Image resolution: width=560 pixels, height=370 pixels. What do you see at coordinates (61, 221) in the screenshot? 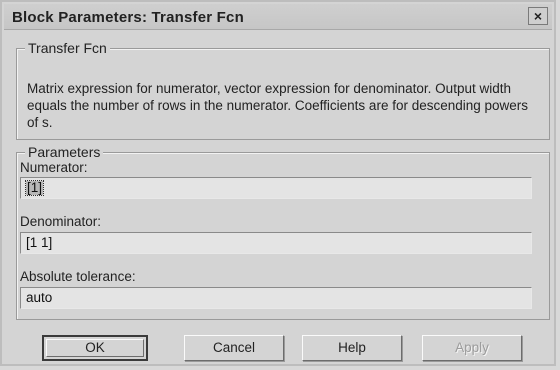
I see `denominator-label: Denominator:` at bounding box center [61, 221].